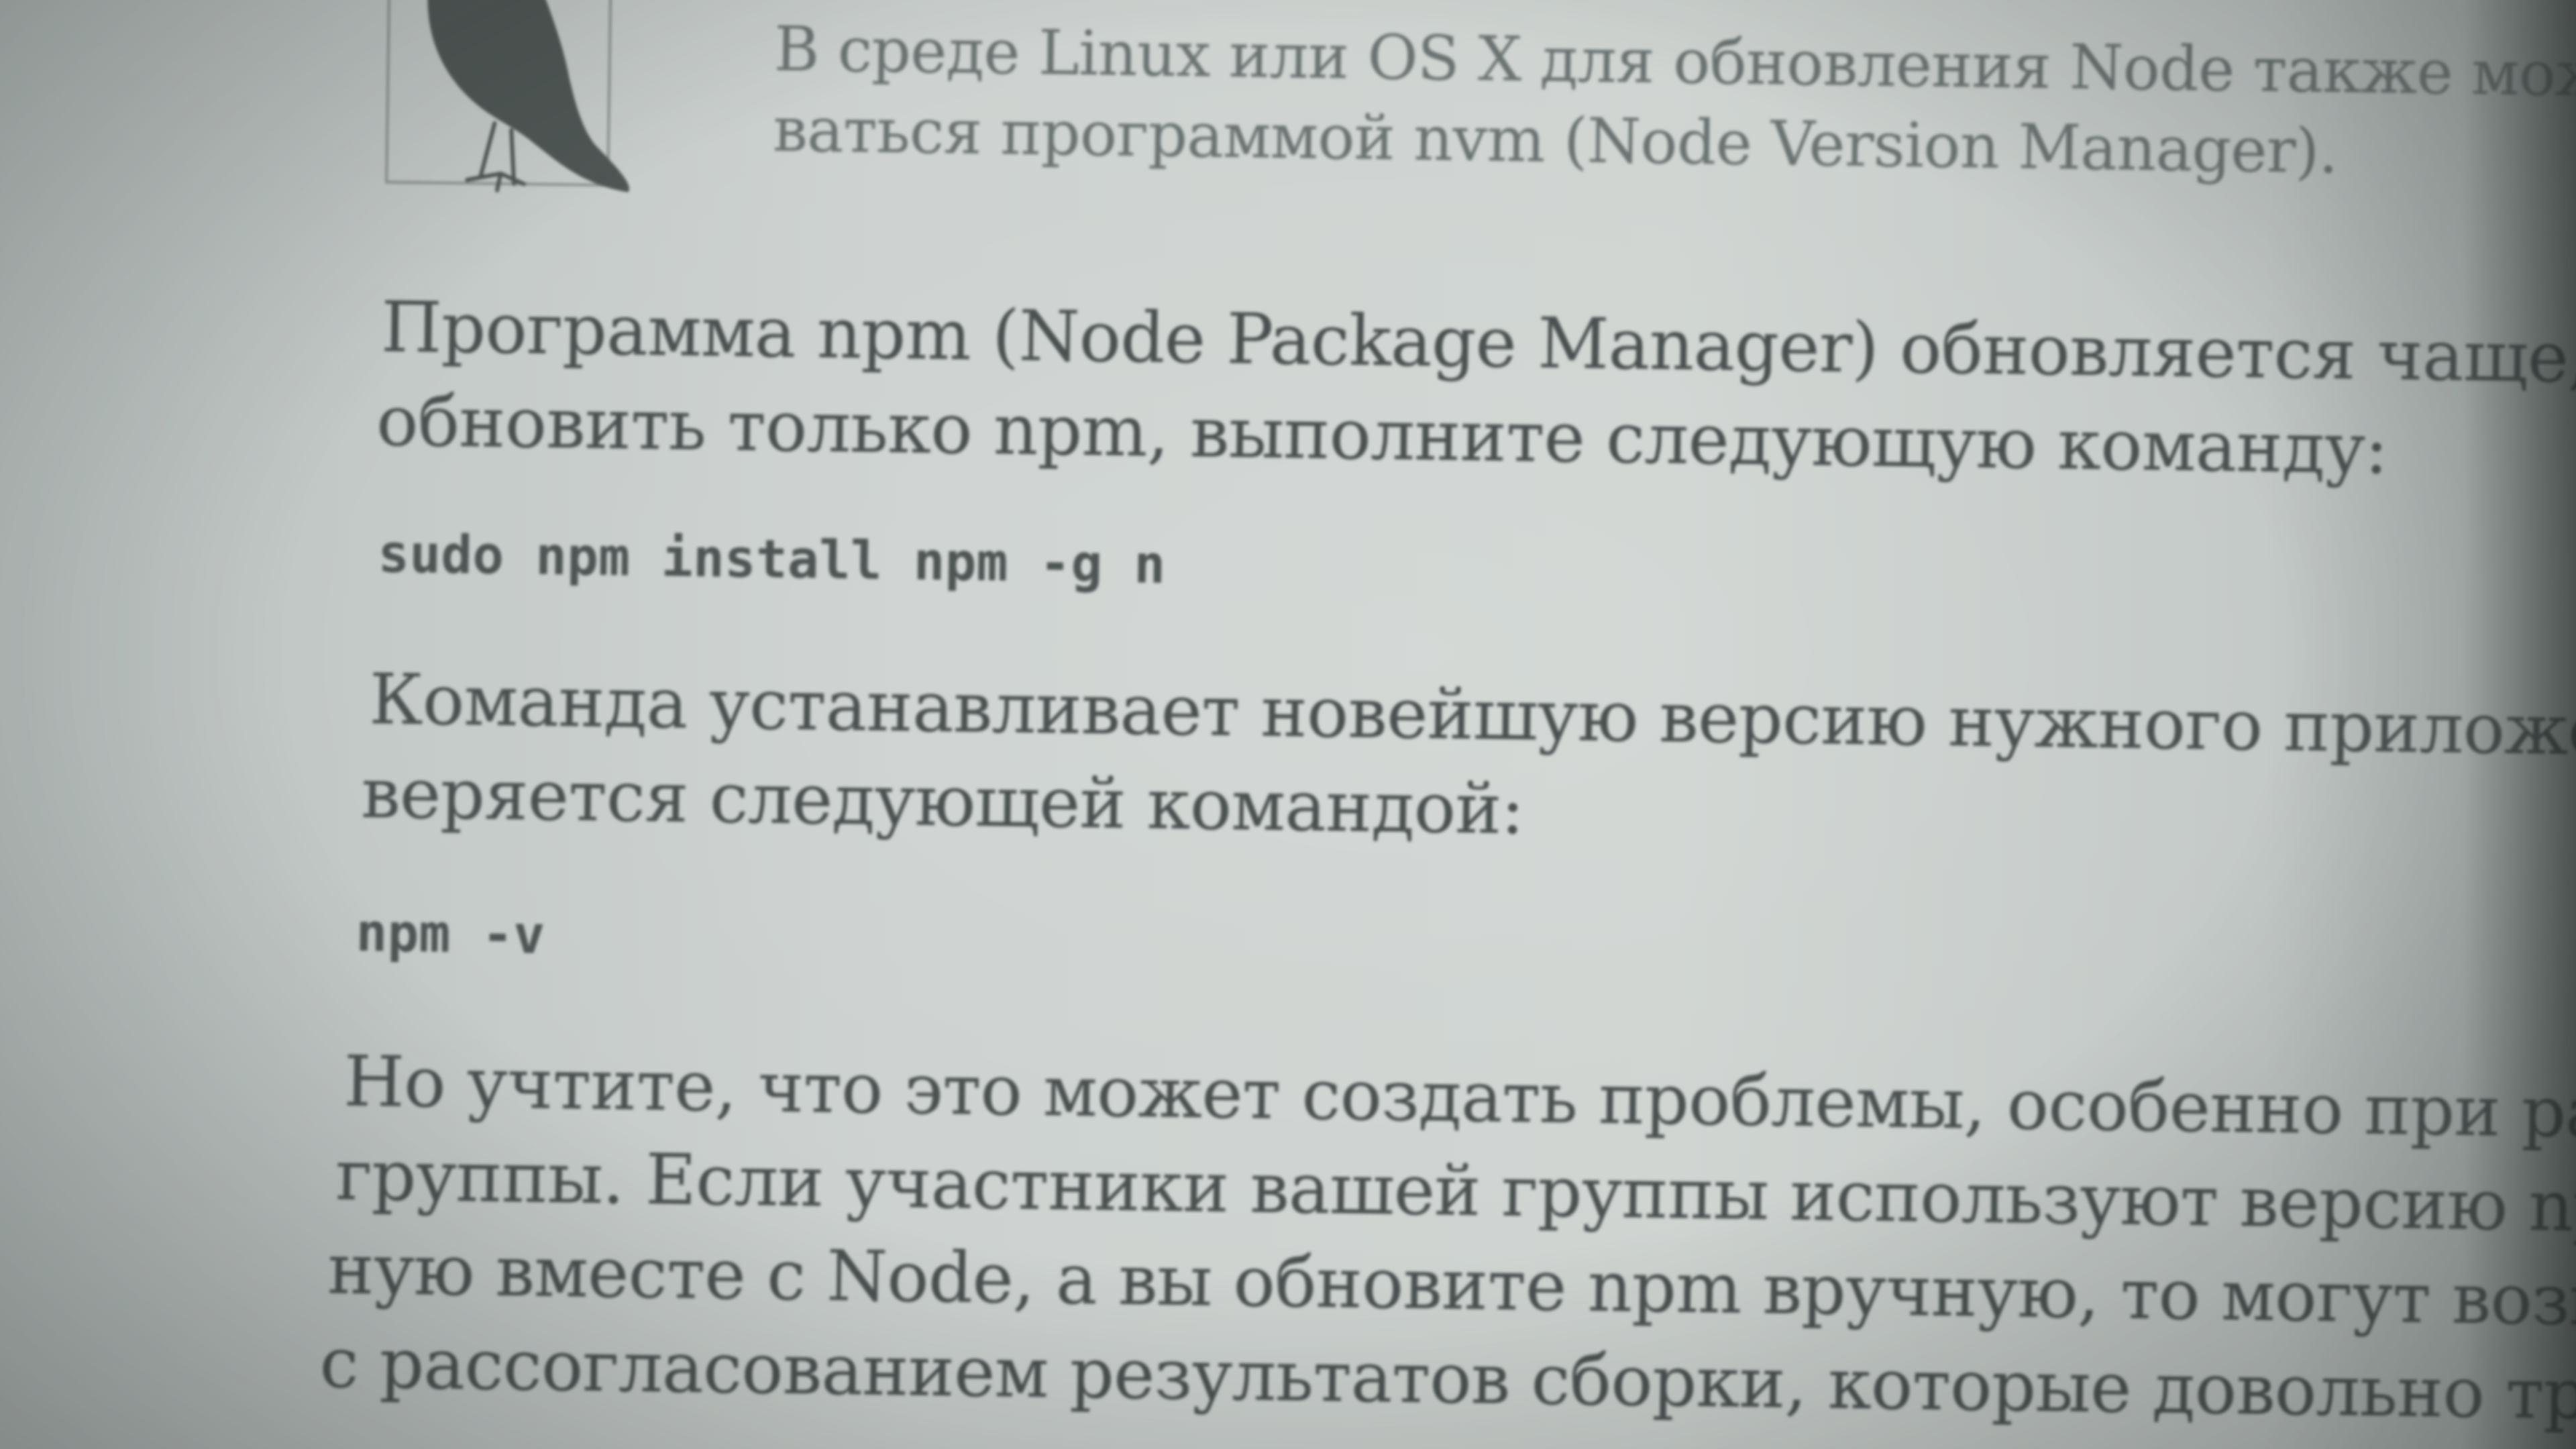 This screenshot has height=1449, width=2576. Describe the element at coordinates (450, 934) in the screenshot. I see `code-line-2: npm -v` at that location.